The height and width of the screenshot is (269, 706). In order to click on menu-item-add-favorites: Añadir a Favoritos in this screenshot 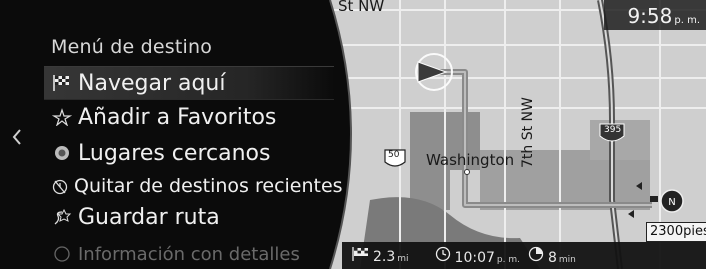, I will do `click(189, 117)`.